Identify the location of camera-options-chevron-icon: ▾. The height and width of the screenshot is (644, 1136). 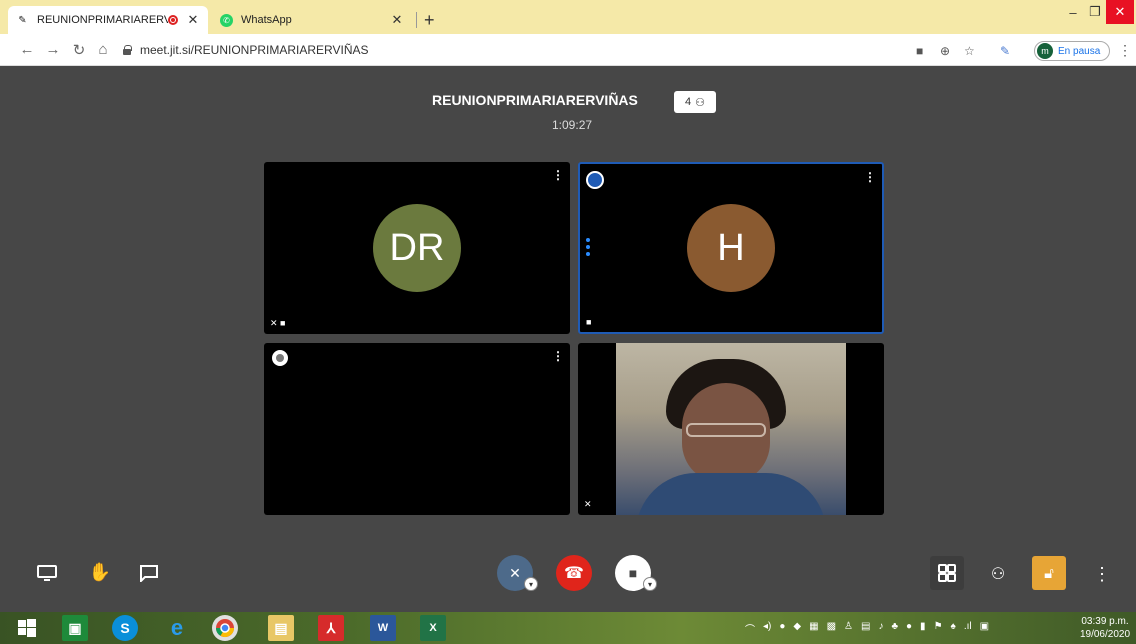
(650, 584).